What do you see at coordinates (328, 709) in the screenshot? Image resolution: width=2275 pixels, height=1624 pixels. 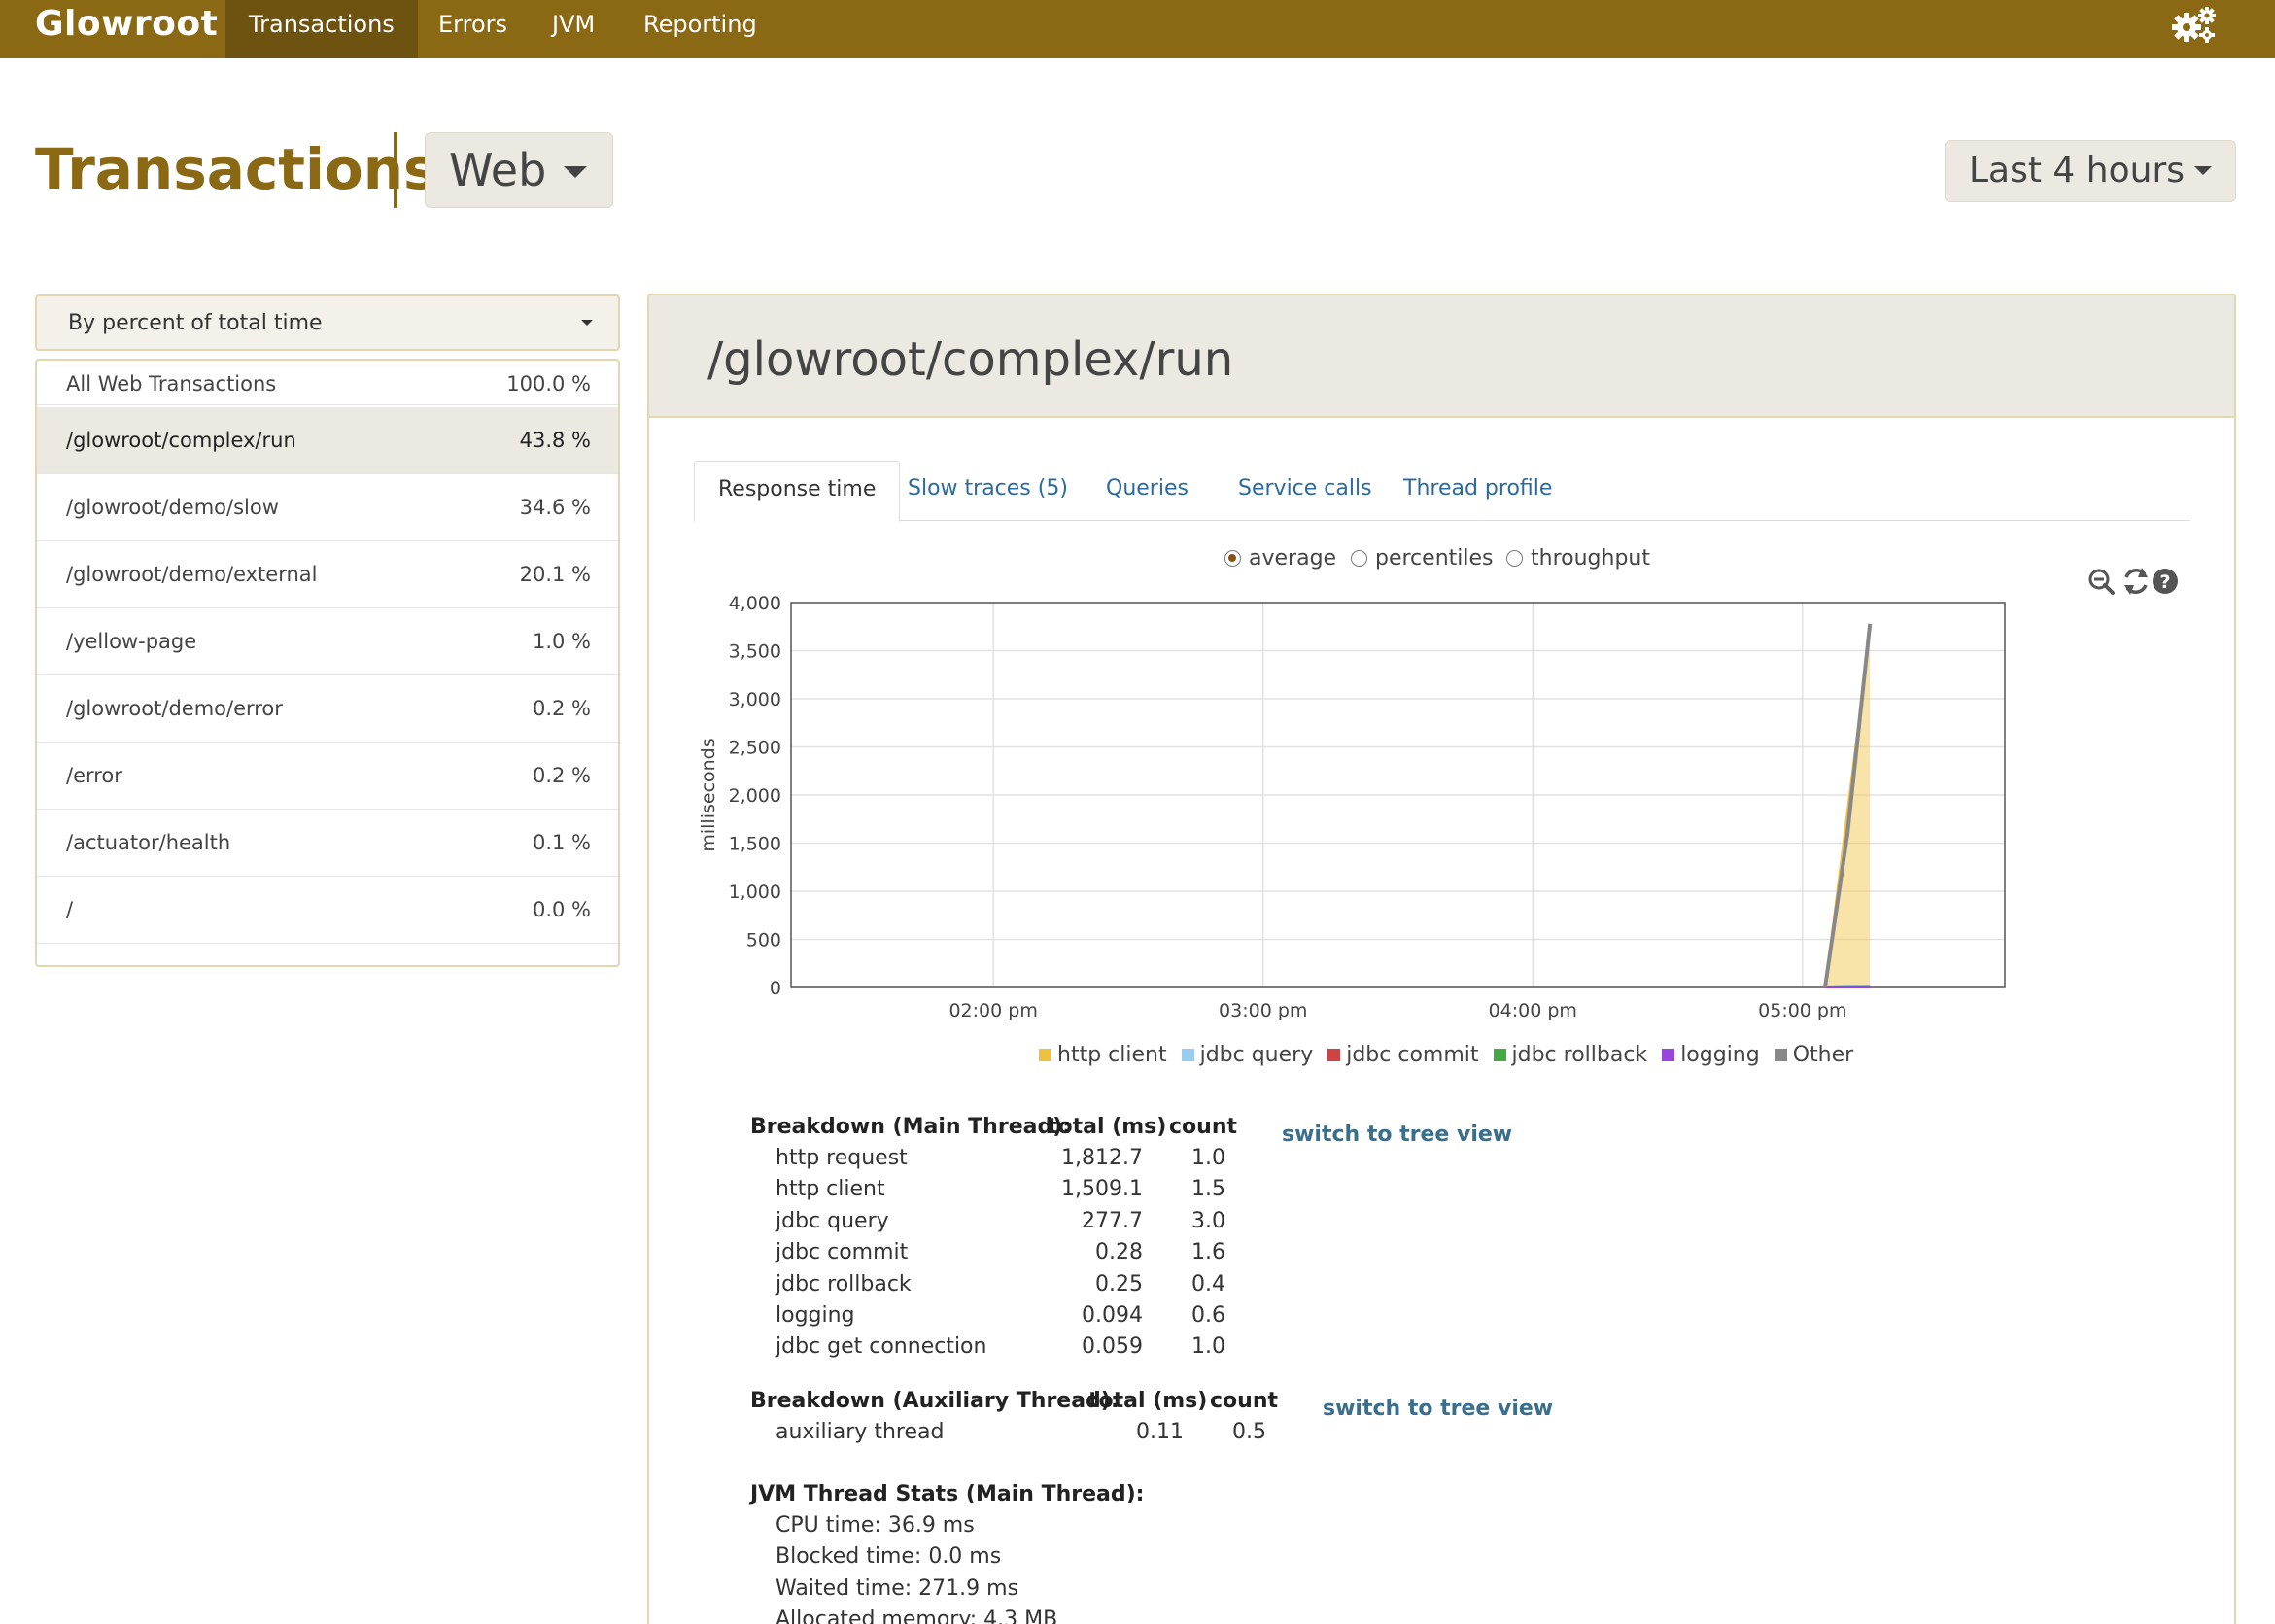 I see `transaction-row: /glowroot/demo/error 0.2 %` at bounding box center [328, 709].